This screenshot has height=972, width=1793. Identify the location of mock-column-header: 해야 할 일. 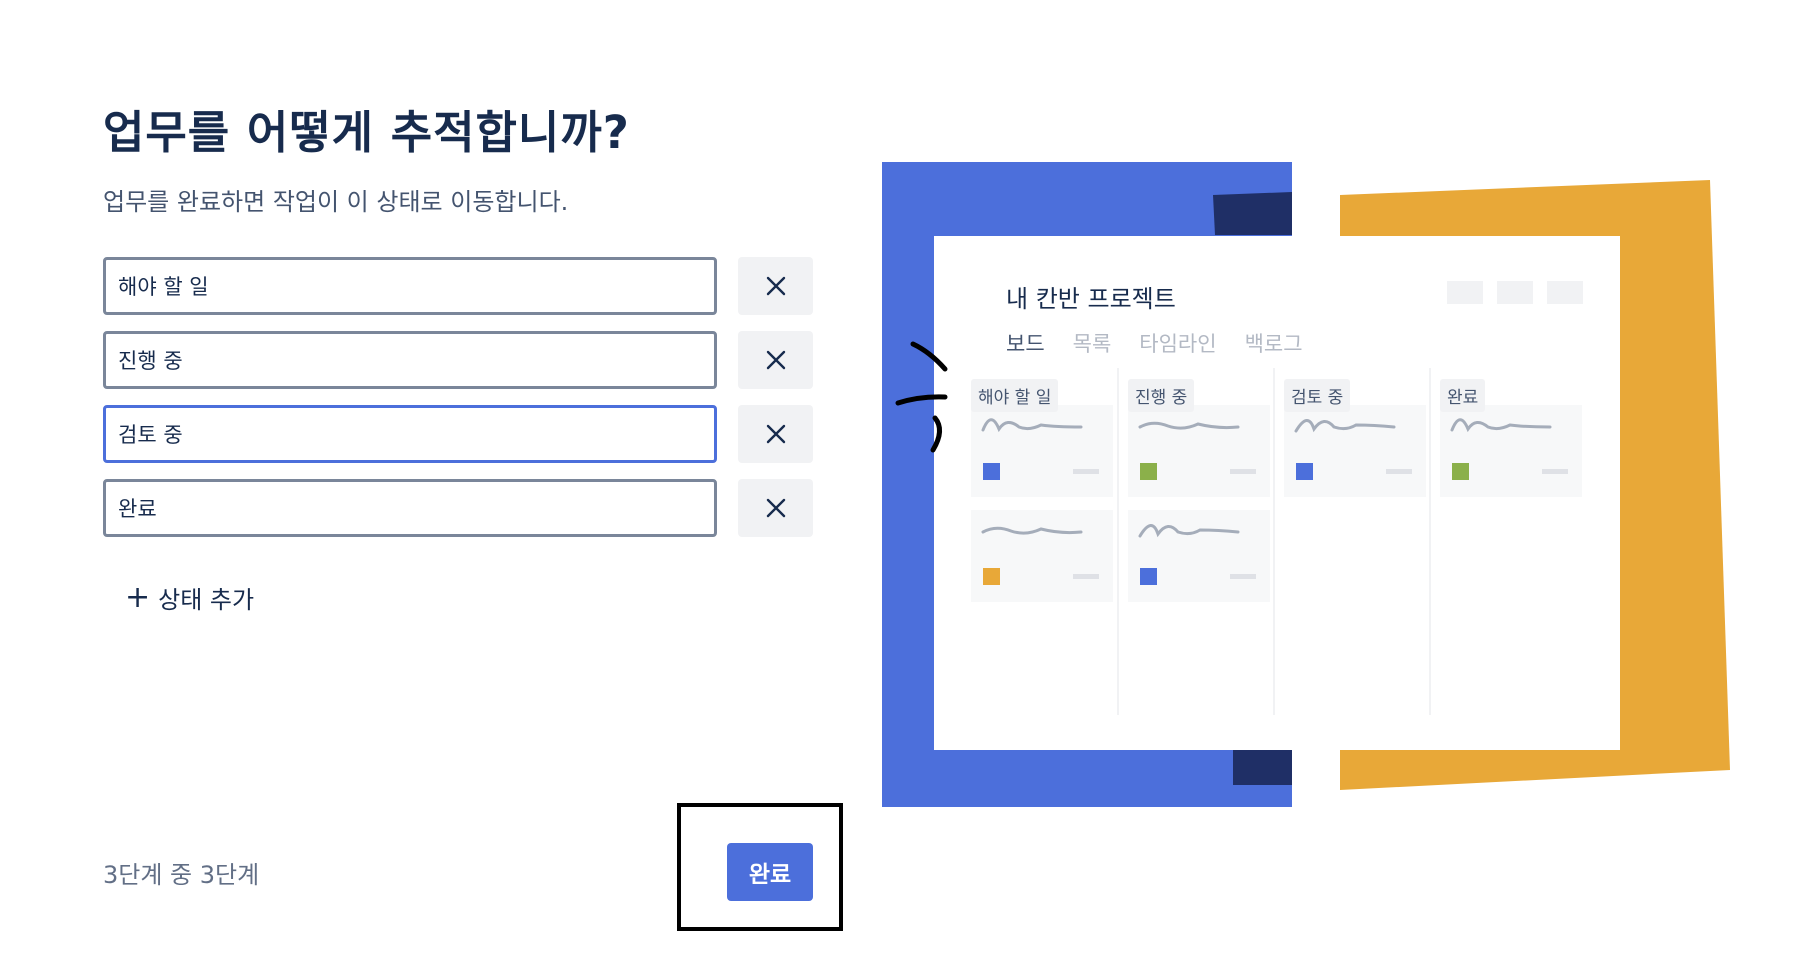
(1015, 395).